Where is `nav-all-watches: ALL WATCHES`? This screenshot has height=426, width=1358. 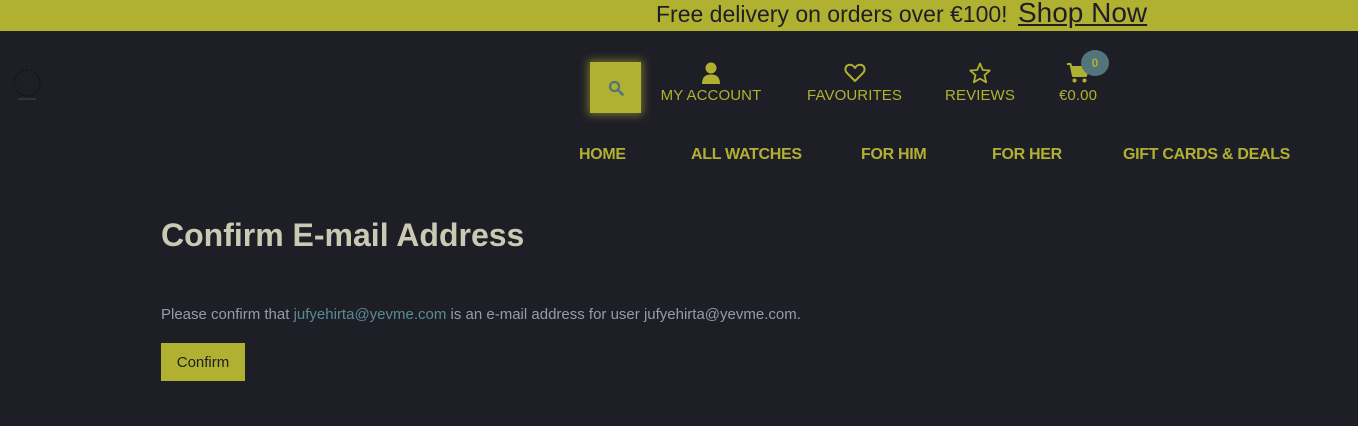
nav-all-watches: ALL WATCHES is located at coordinates (746, 155).